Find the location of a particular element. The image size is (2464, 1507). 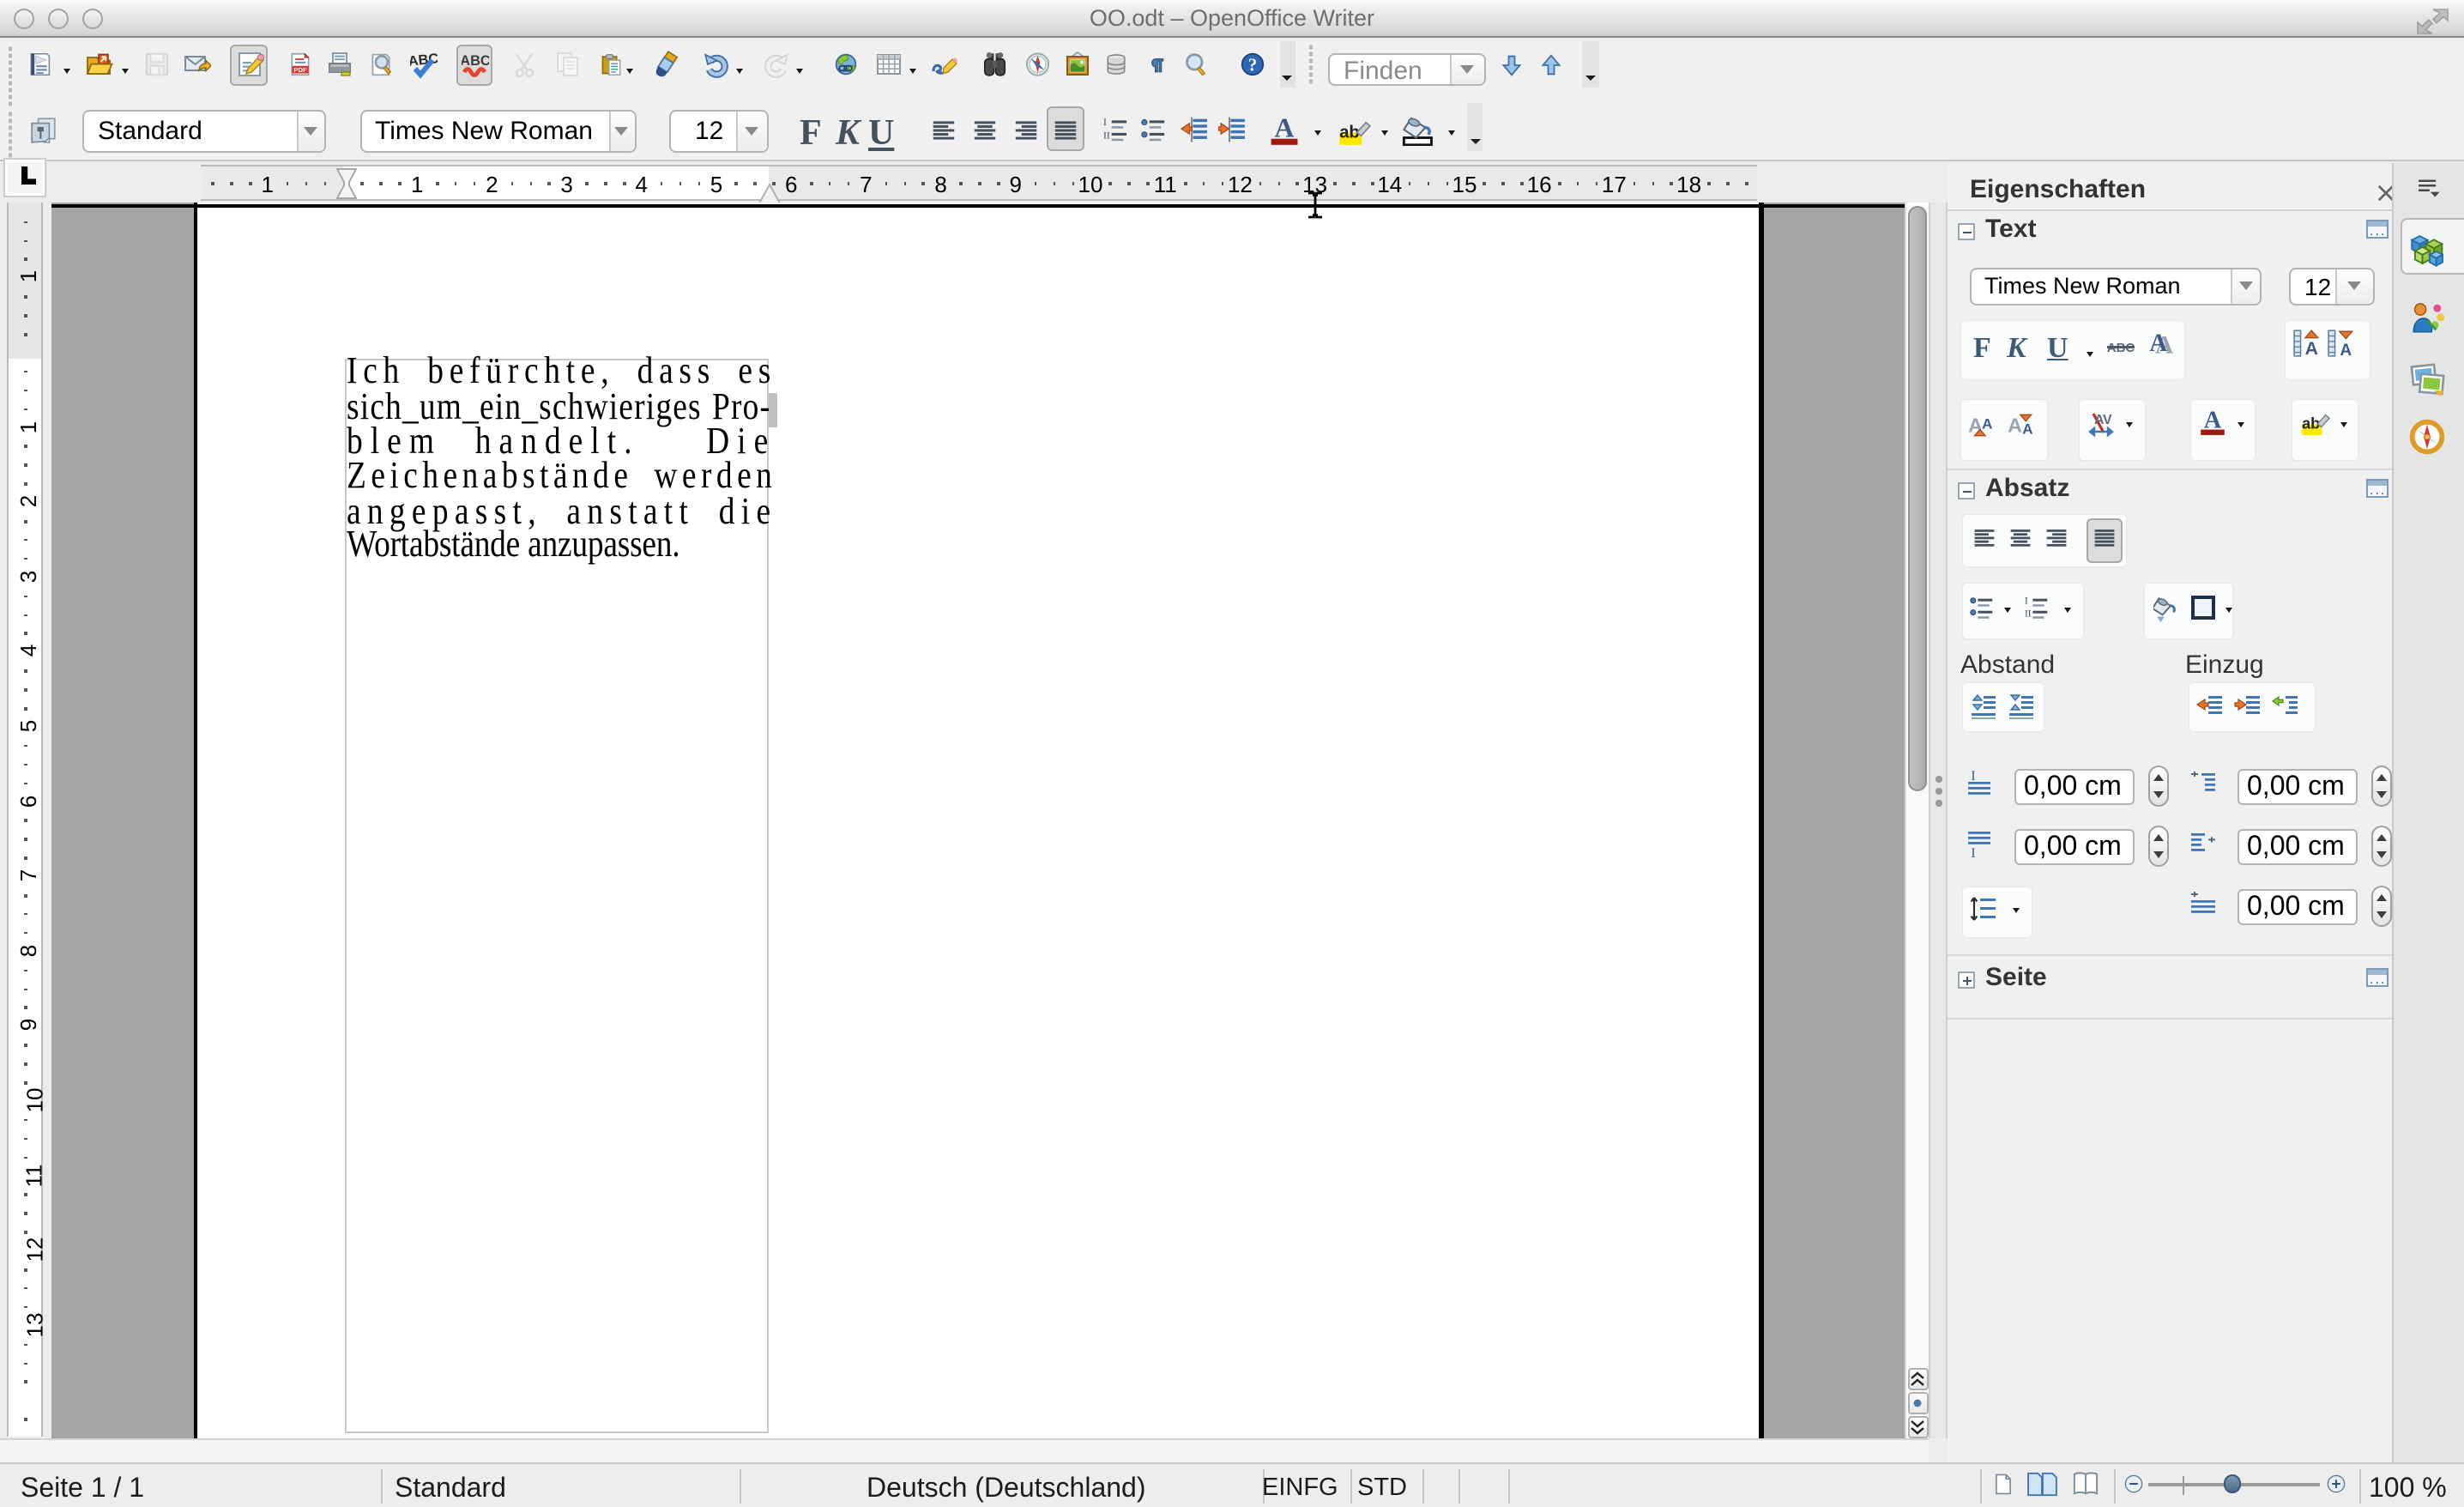

svg-text: PDF is located at coordinates (300, 69).